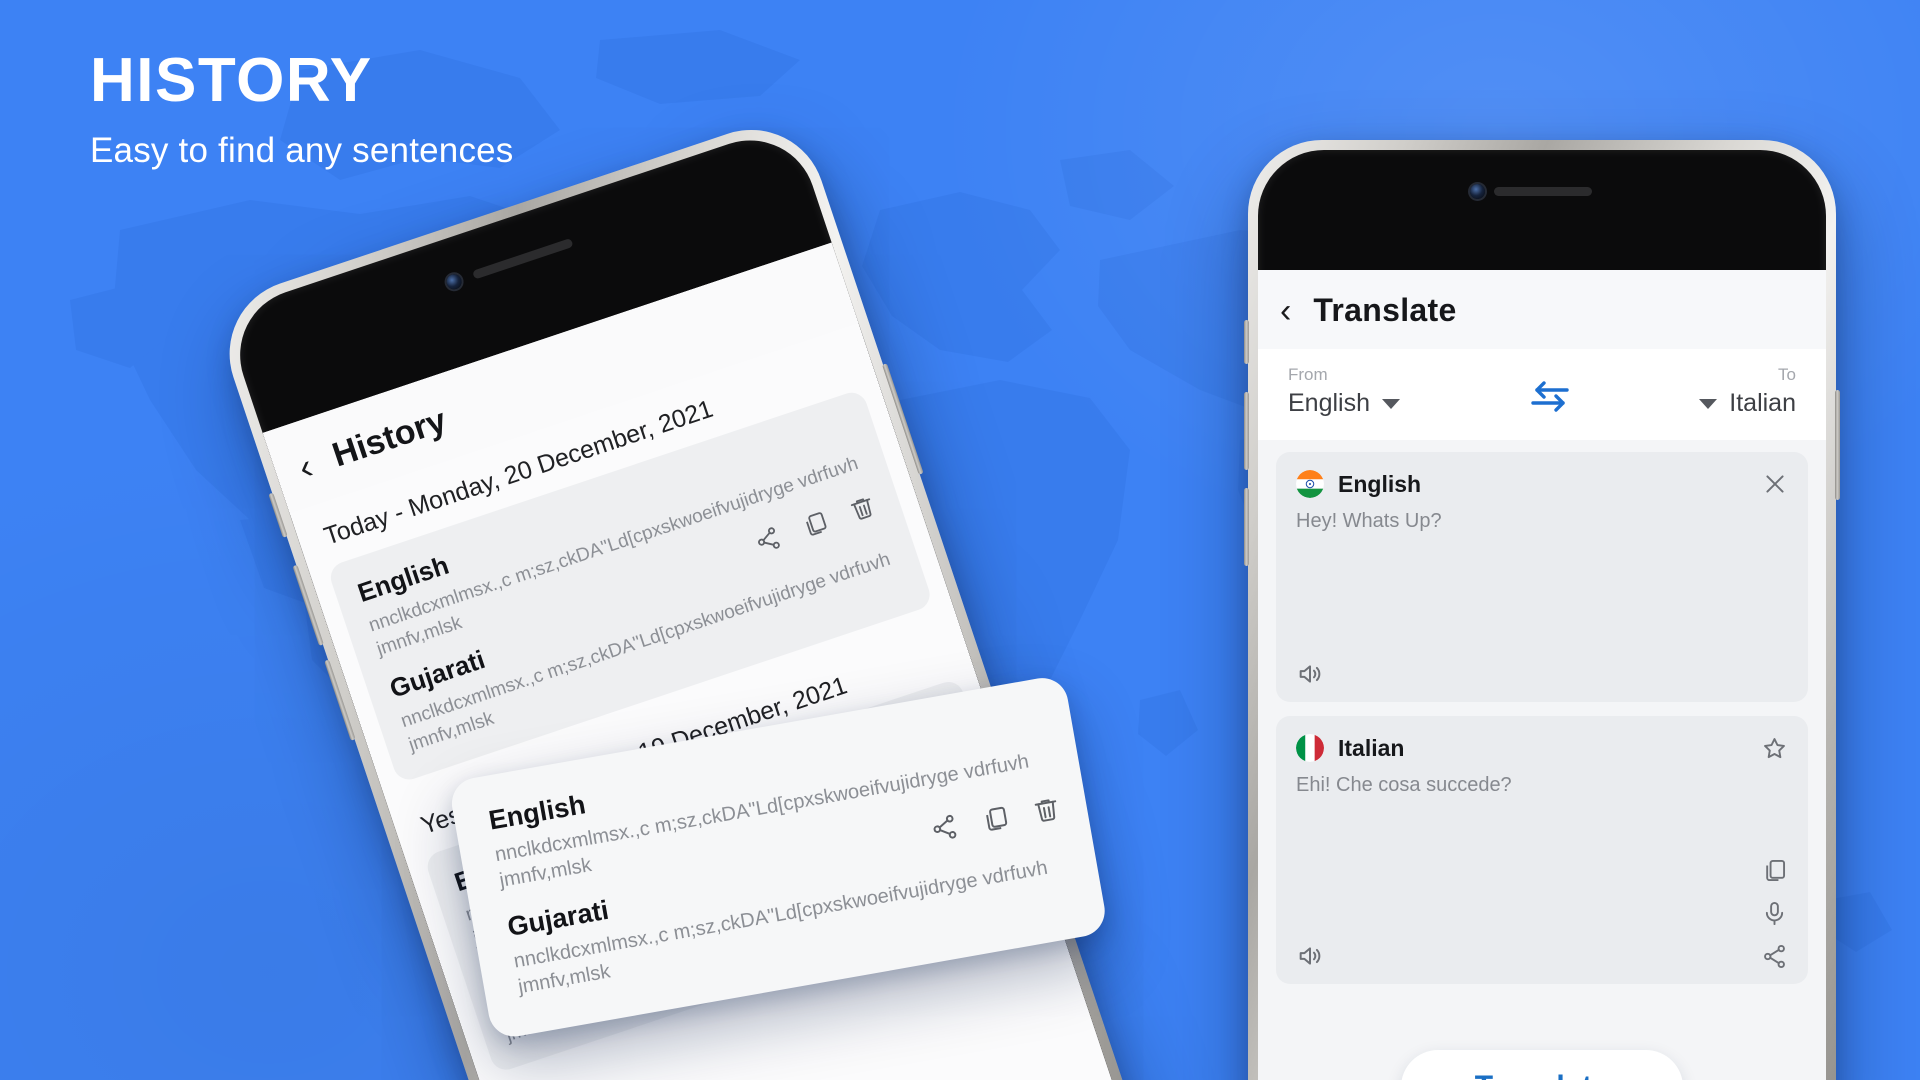  What do you see at coordinates (1775, 484) in the screenshot?
I see `close-icon` at bounding box center [1775, 484].